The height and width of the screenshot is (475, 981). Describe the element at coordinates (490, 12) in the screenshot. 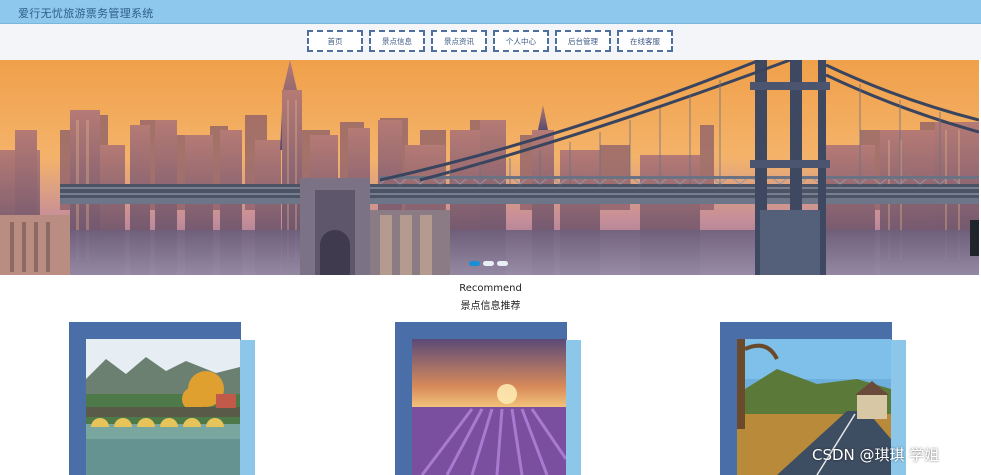

I see `top-header: 爱行无忧旅游票务管理系统` at that location.